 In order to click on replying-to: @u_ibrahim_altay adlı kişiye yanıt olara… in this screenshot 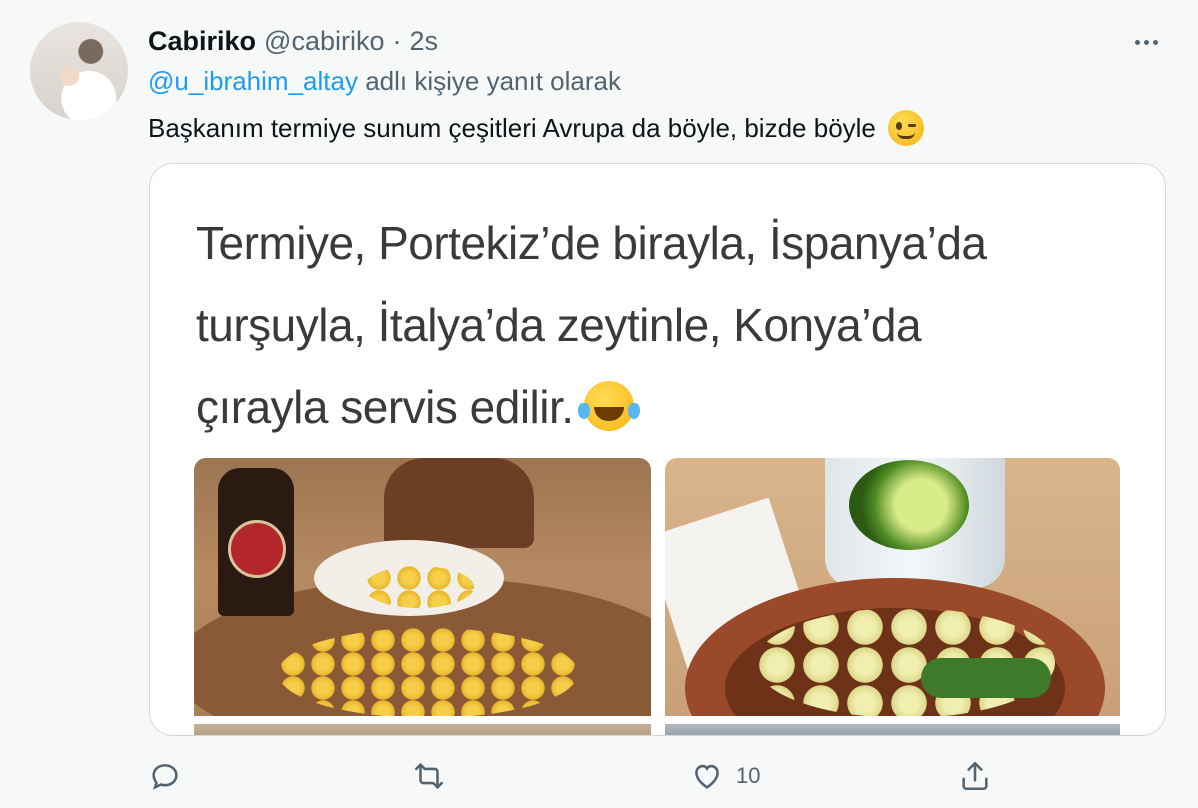, I will do `click(384, 81)`.